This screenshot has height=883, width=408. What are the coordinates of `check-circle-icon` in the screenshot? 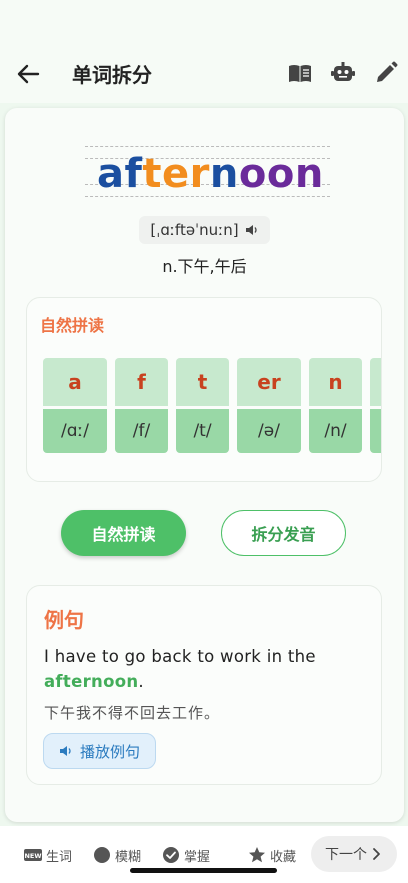 It's located at (171, 855).